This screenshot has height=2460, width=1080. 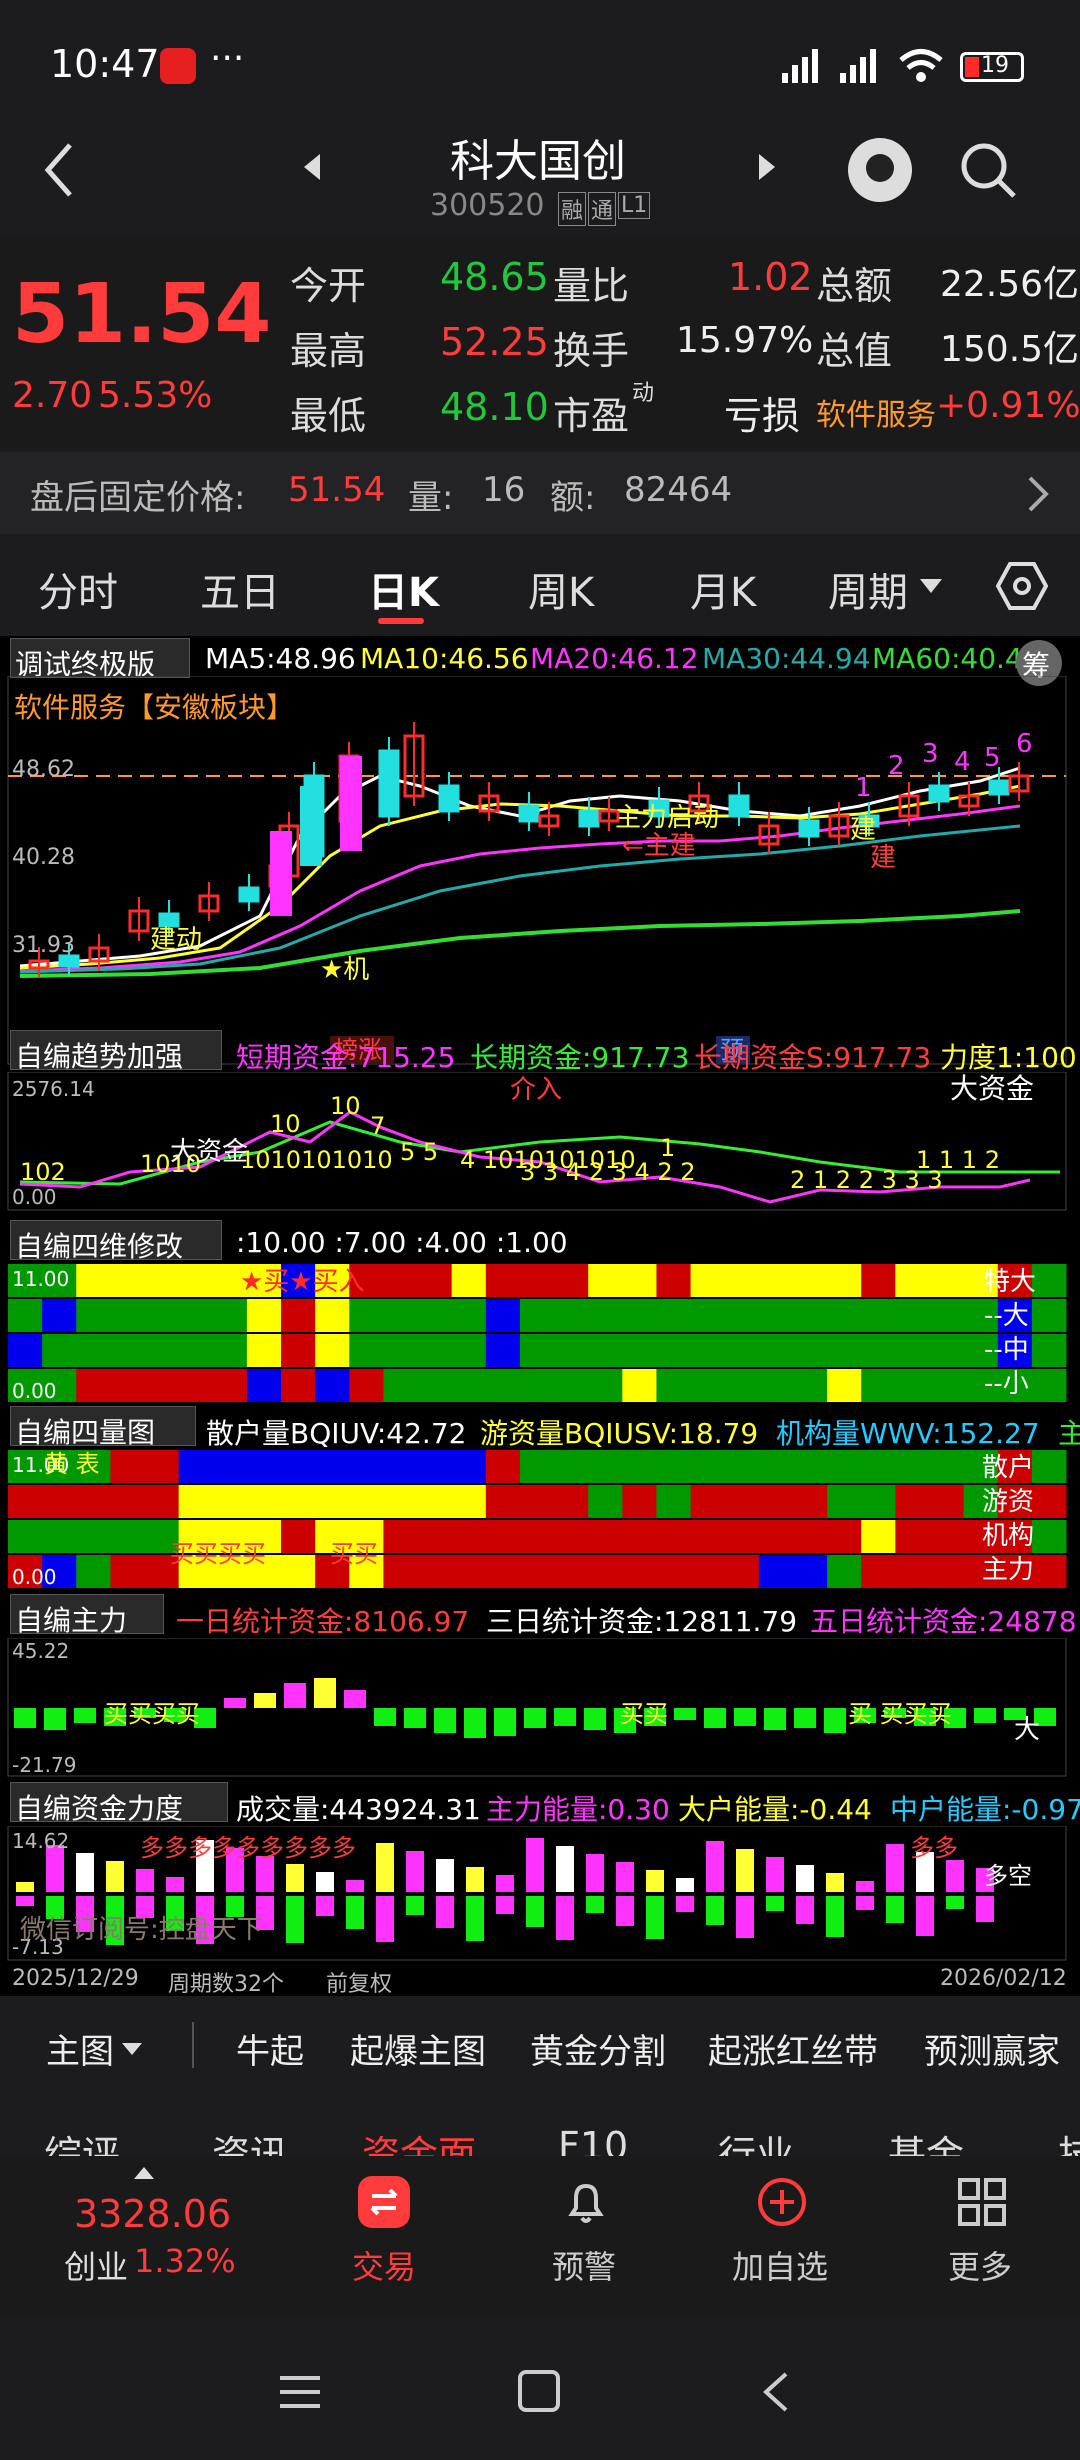 What do you see at coordinates (561, 589) in the screenshot?
I see `tab-weekly-k: 周K` at bounding box center [561, 589].